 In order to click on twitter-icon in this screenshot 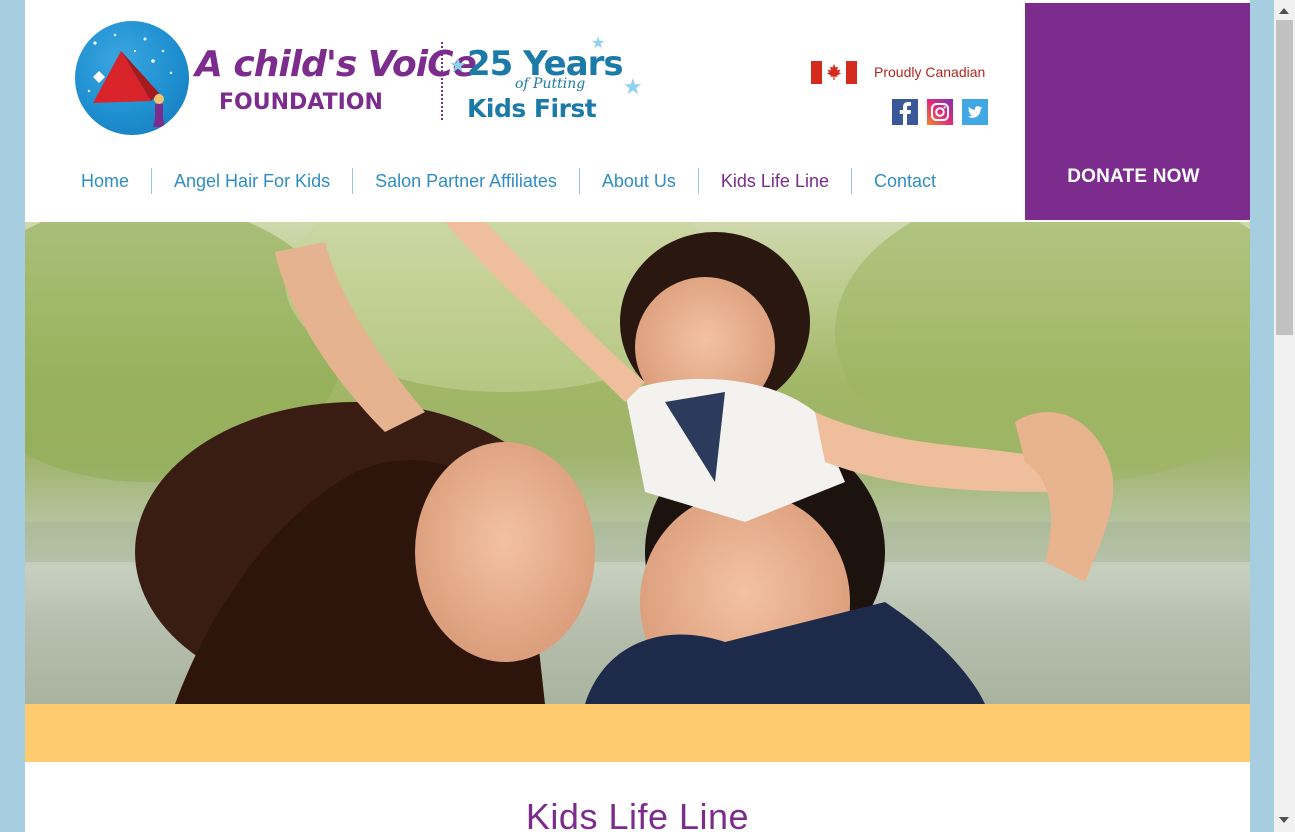, I will do `click(975, 112)`.